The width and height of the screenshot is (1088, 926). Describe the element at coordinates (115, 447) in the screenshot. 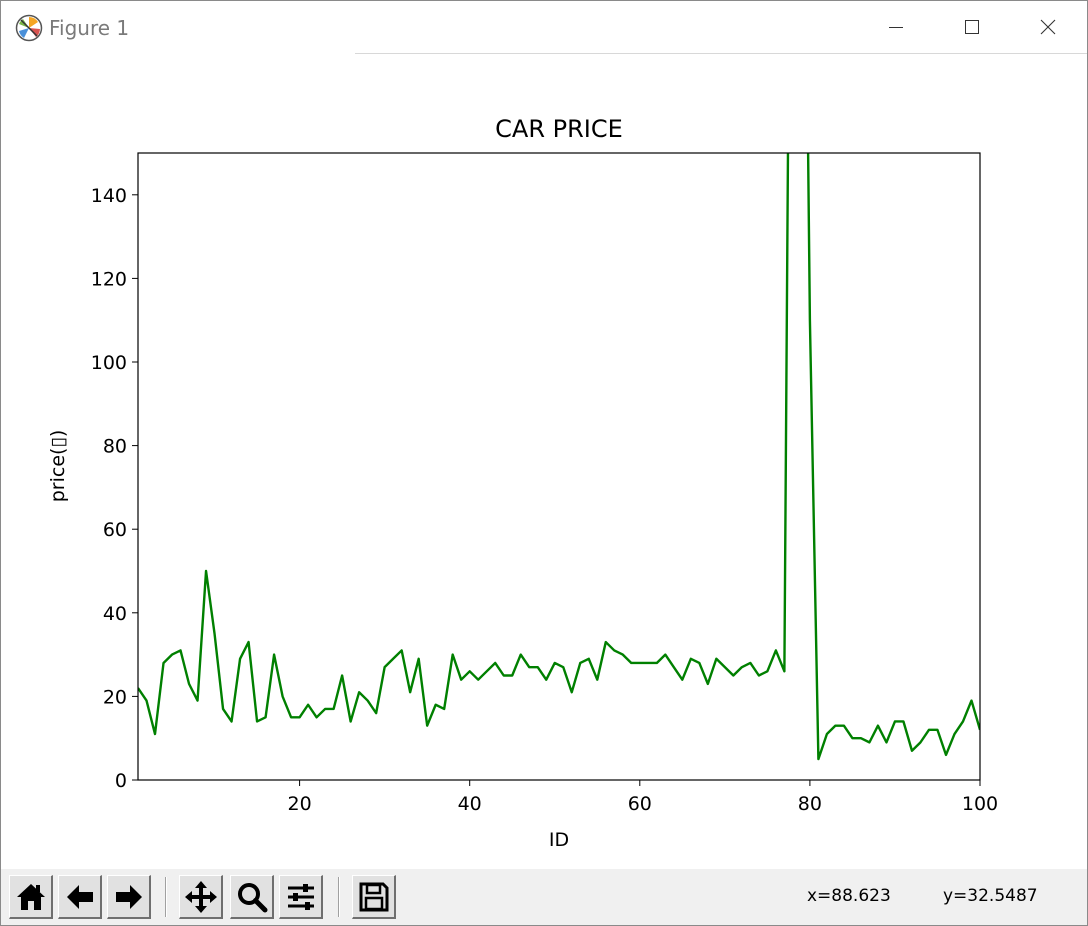

I see `y-tick-label: 80` at that location.